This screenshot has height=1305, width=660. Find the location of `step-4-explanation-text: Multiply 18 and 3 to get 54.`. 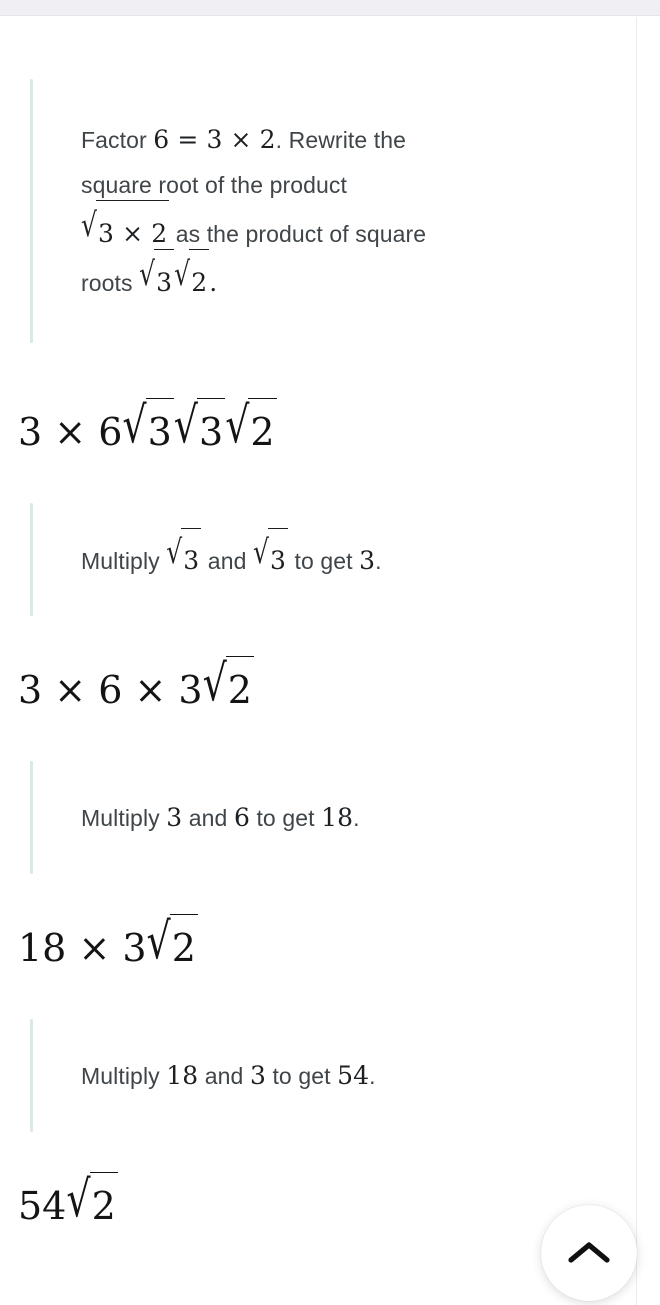

step-4-explanation-text: Multiply 18 and 3 to get 54. is located at coordinates (228, 1076).